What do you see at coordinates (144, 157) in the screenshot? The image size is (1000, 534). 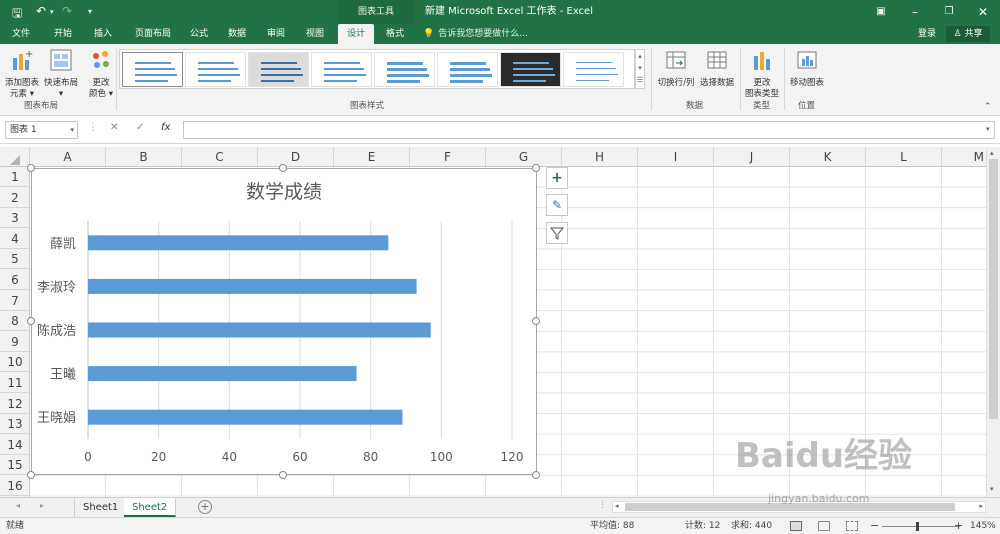 I see `column-header-b: B` at bounding box center [144, 157].